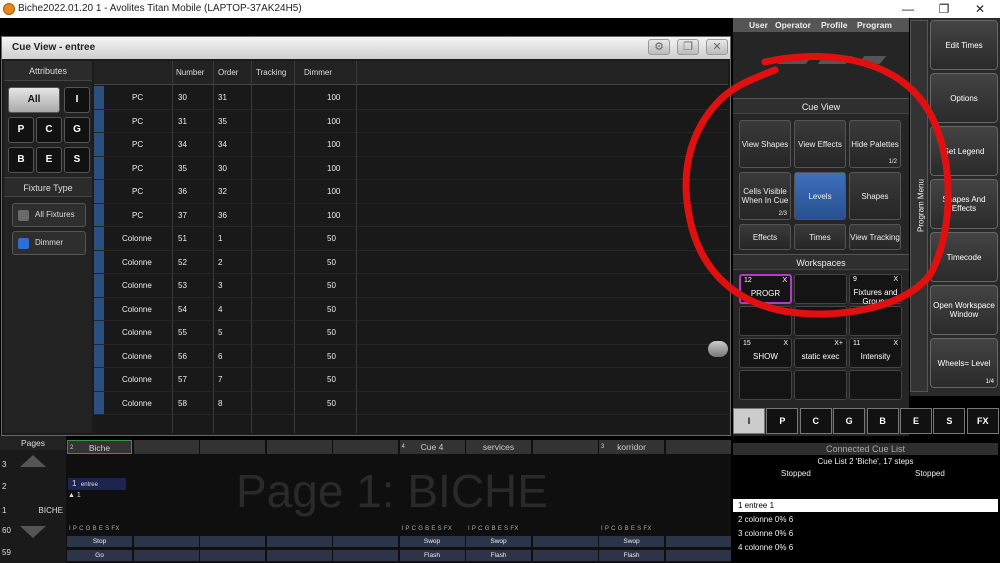 The height and width of the screenshot is (563, 1000). What do you see at coordinates (411, 286) in the screenshot?
I see `table-row: Colonne 53 3 50` at bounding box center [411, 286].